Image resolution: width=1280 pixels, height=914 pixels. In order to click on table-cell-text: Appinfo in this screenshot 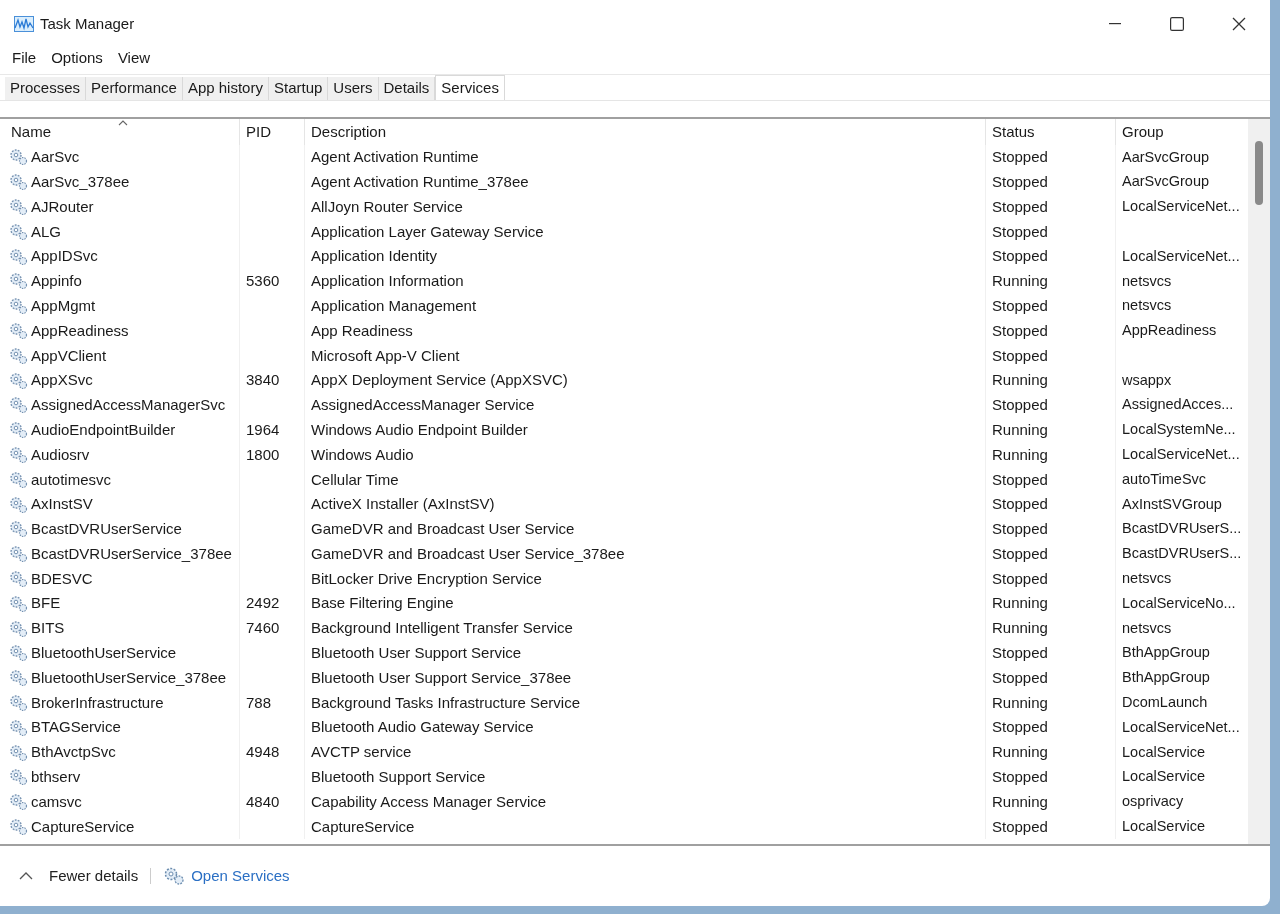, I will do `click(56, 281)`.